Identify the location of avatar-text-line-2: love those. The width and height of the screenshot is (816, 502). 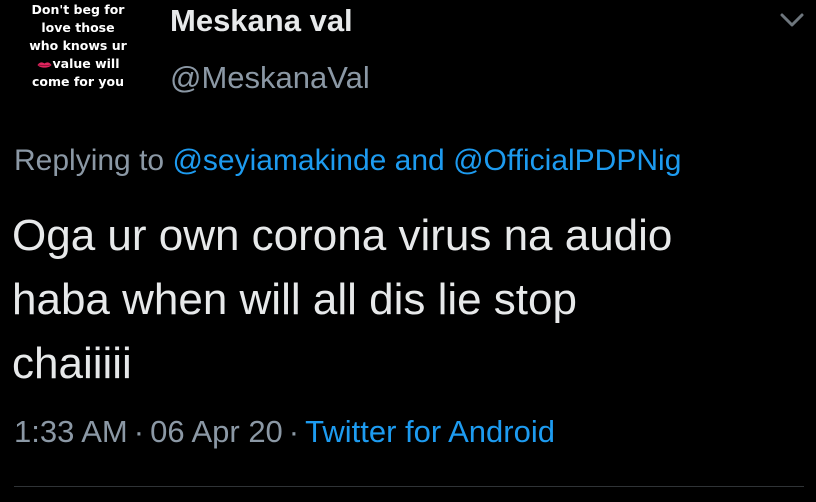
(78, 27).